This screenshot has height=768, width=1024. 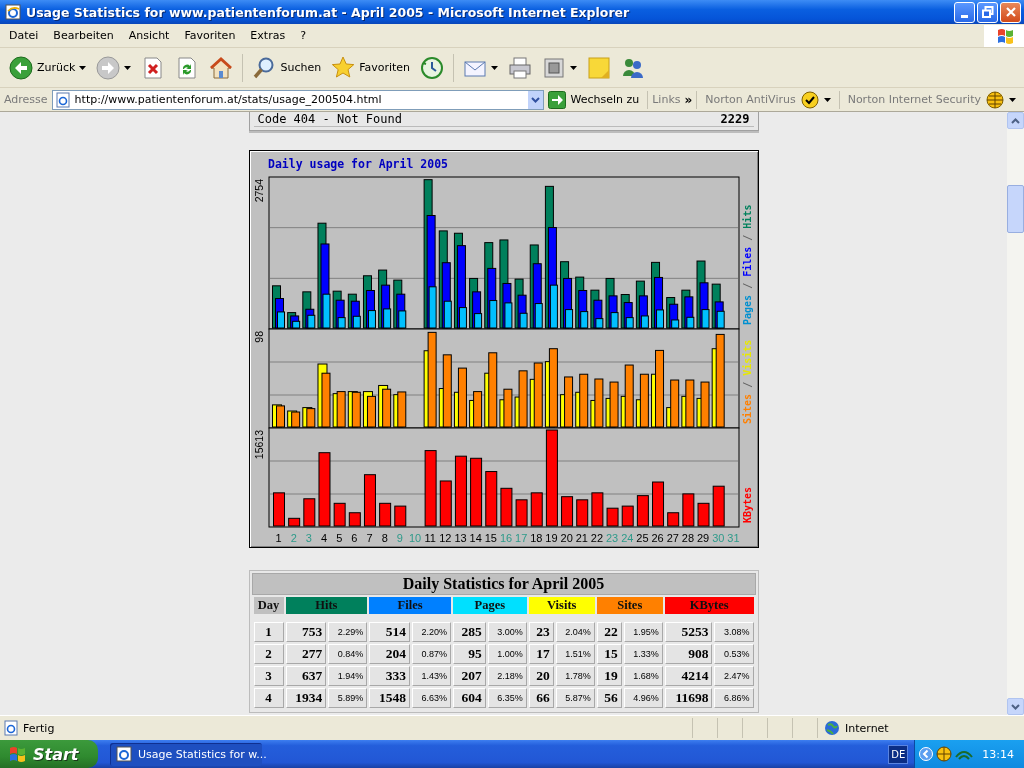 I want to click on table-cell: 5253, so click(x=688, y=632).